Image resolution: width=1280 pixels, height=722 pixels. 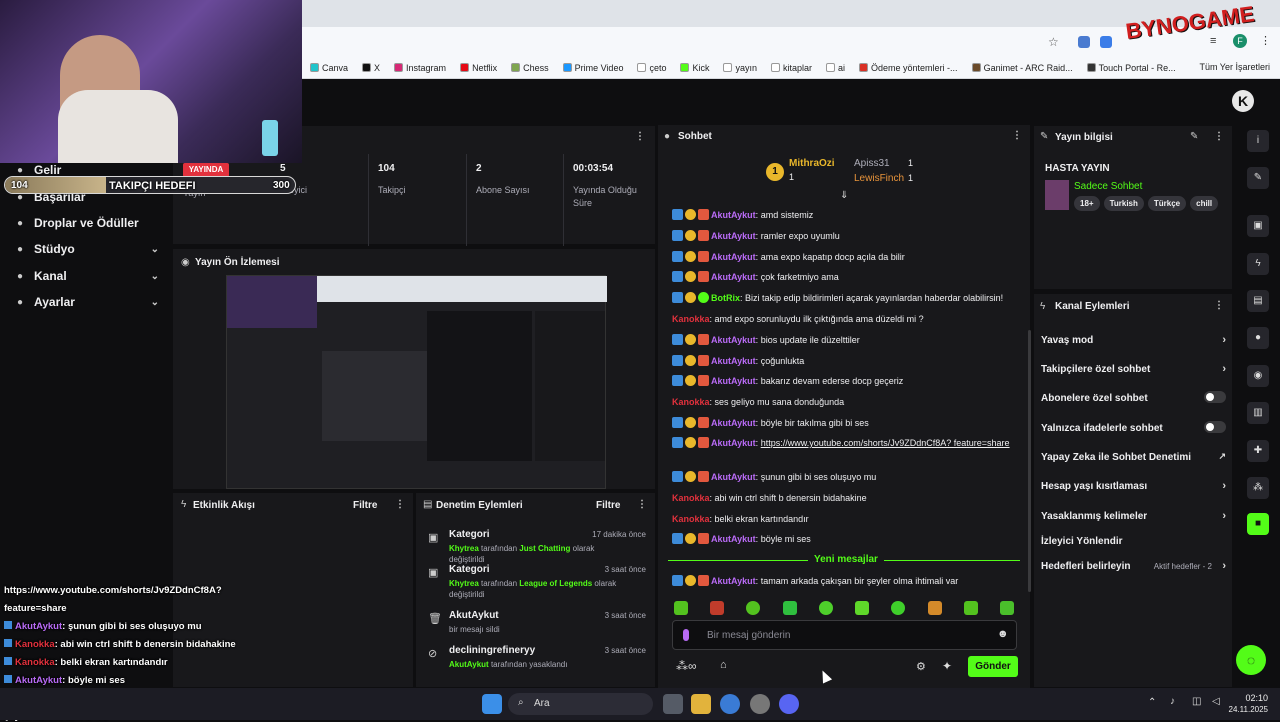 I want to click on bookmark-item: ai, so click(x=835, y=68).